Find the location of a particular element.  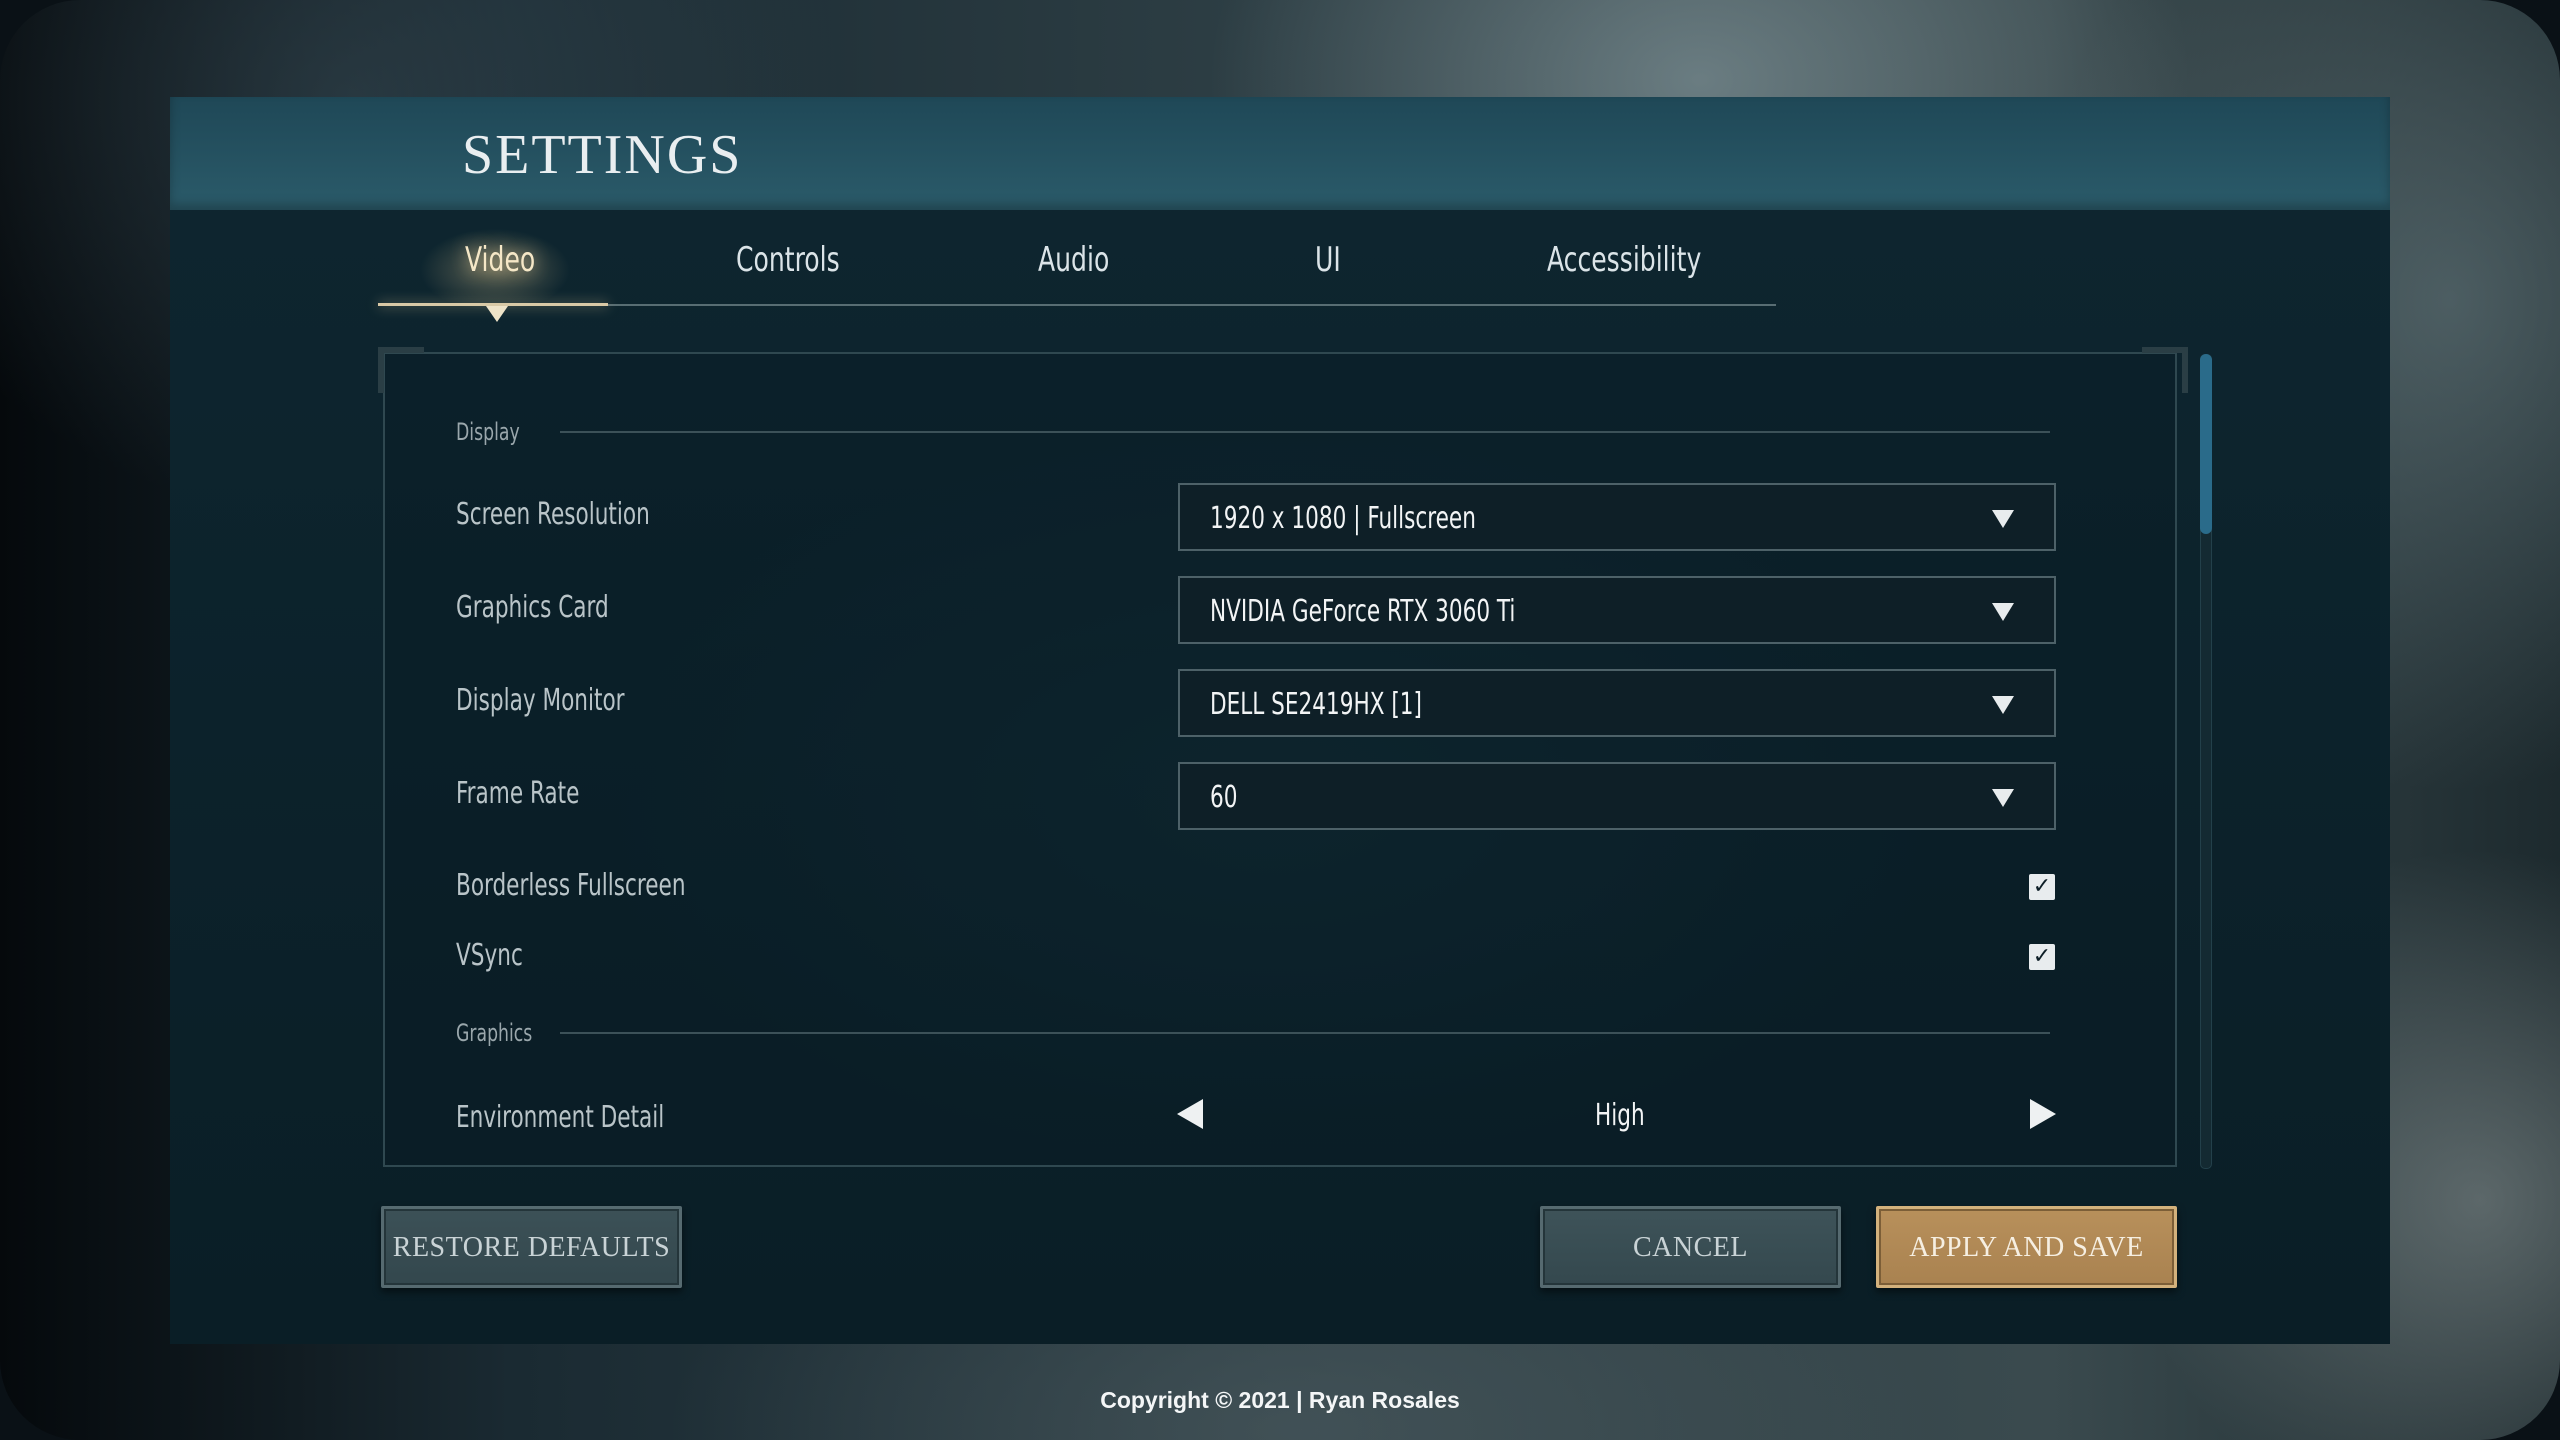

tab-accessibility: Accessibility is located at coordinates (1624, 260).